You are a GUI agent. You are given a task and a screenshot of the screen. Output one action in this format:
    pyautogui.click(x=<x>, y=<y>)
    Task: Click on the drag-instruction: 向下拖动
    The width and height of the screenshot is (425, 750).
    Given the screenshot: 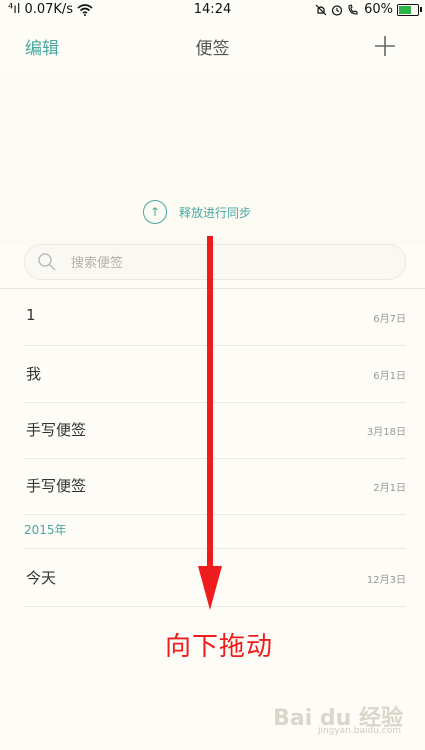 What is the action you would take?
    pyautogui.click(x=219, y=647)
    